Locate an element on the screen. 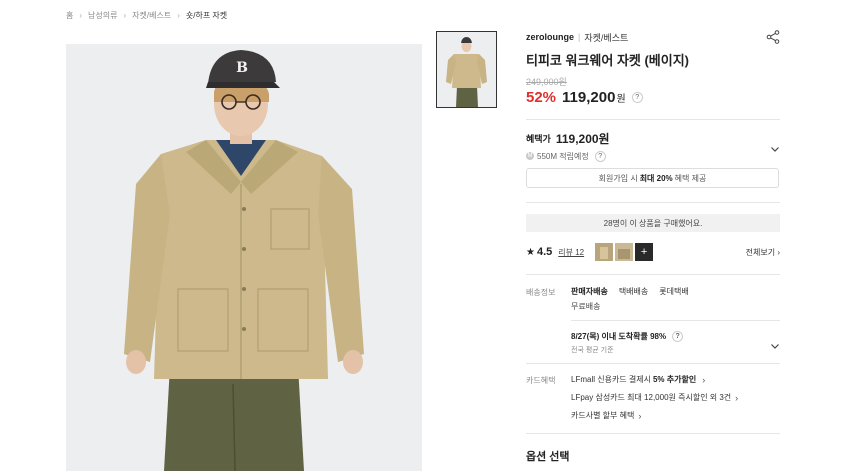 The width and height of the screenshot is (850, 476). category-link: 자켓/베스트 is located at coordinates (606, 37).